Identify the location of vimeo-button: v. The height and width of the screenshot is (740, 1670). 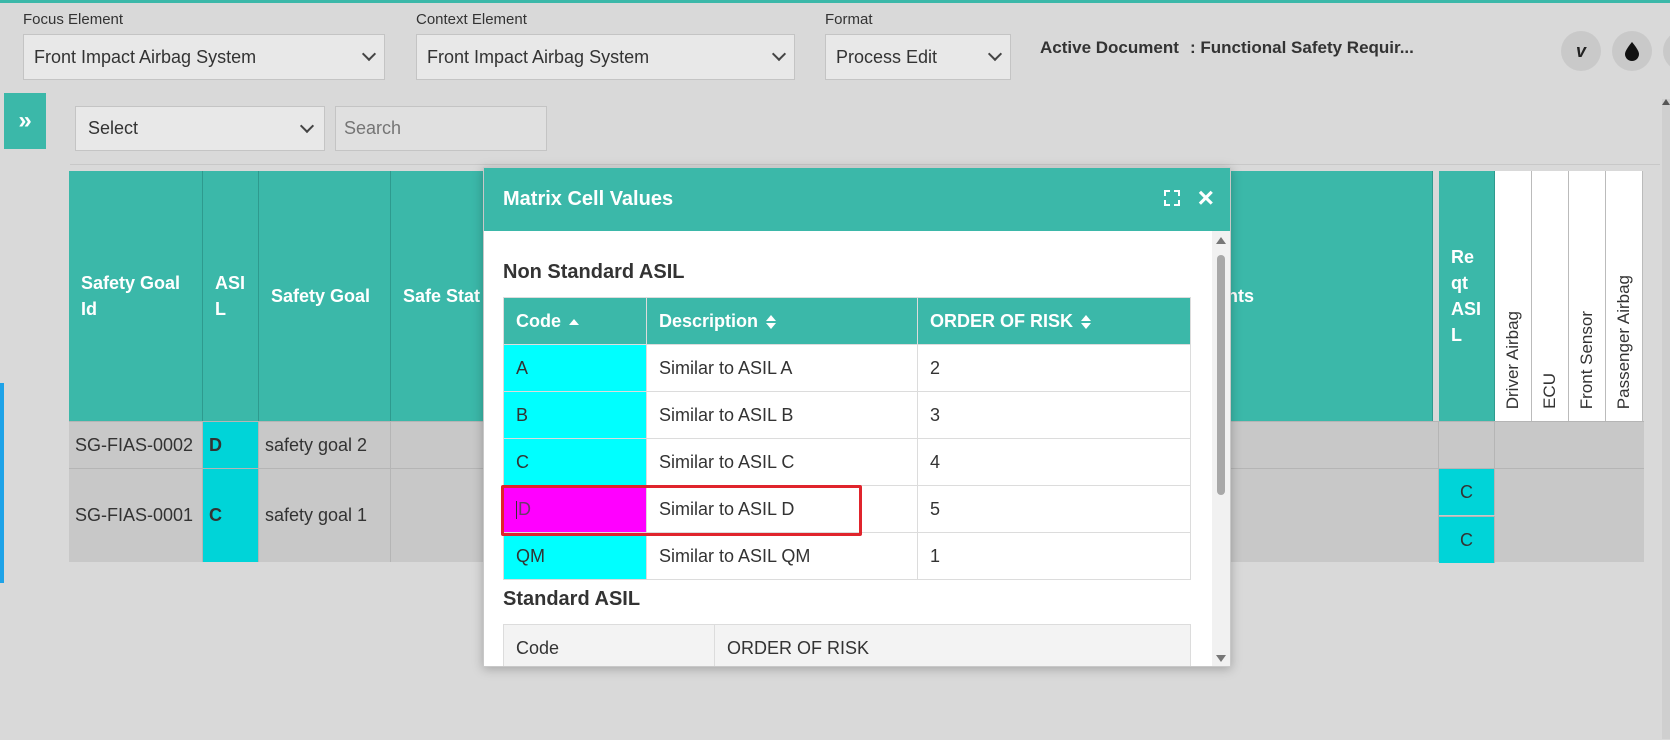
(1581, 51).